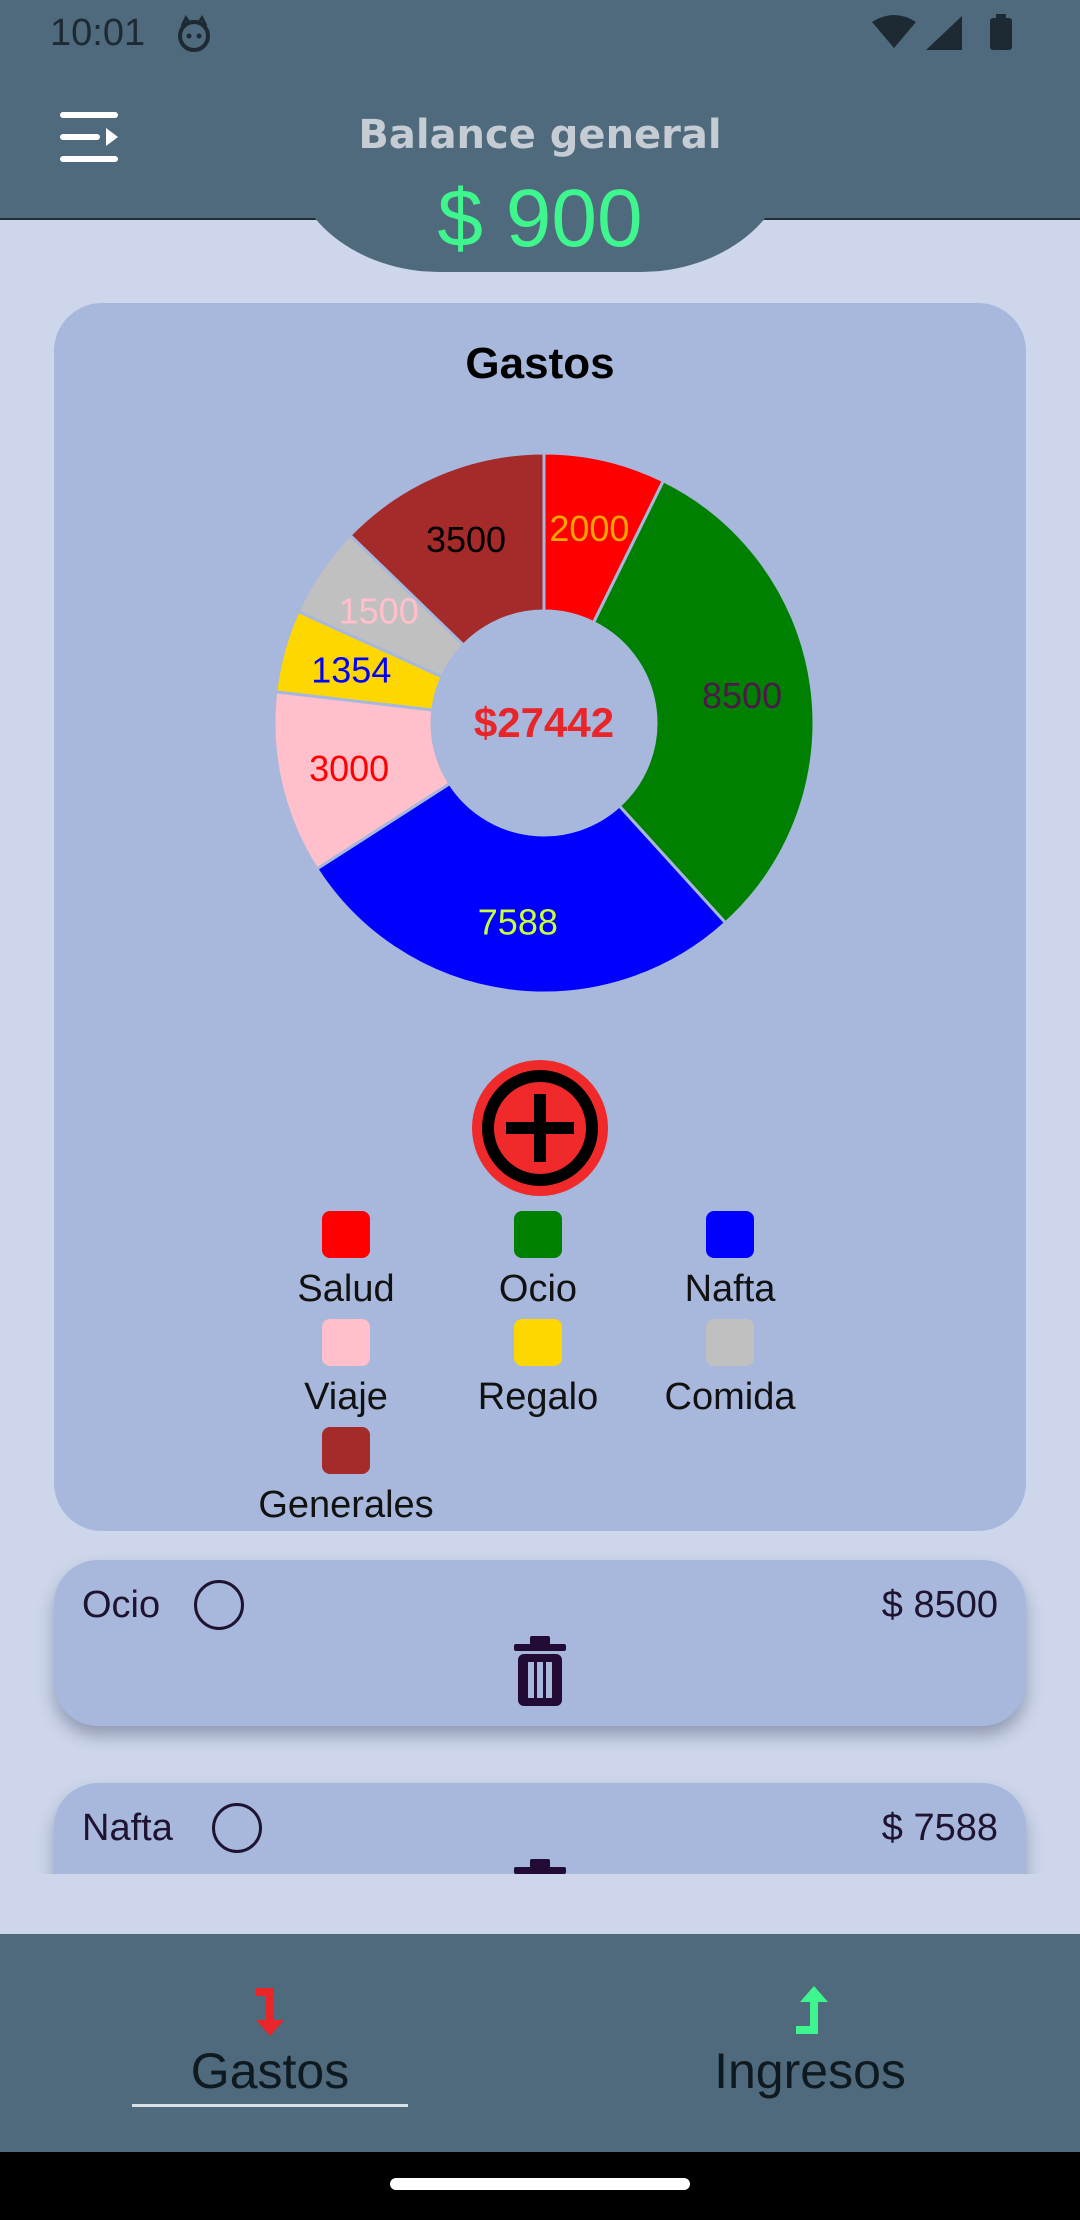 The width and height of the screenshot is (1080, 2220). What do you see at coordinates (121, 1605) in the screenshot?
I see `expense-category: Ocio` at bounding box center [121, 1605].